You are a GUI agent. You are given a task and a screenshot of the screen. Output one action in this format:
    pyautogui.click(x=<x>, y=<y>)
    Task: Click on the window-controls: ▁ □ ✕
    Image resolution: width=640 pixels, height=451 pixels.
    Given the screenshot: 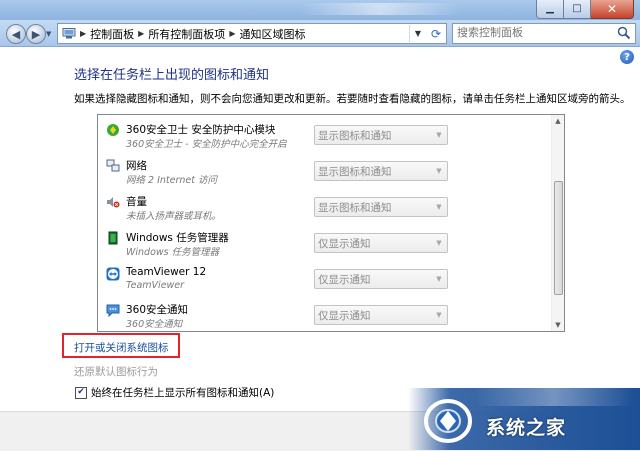 What is the action you would take?
    pyautogui.click(x=585, y=9)
    